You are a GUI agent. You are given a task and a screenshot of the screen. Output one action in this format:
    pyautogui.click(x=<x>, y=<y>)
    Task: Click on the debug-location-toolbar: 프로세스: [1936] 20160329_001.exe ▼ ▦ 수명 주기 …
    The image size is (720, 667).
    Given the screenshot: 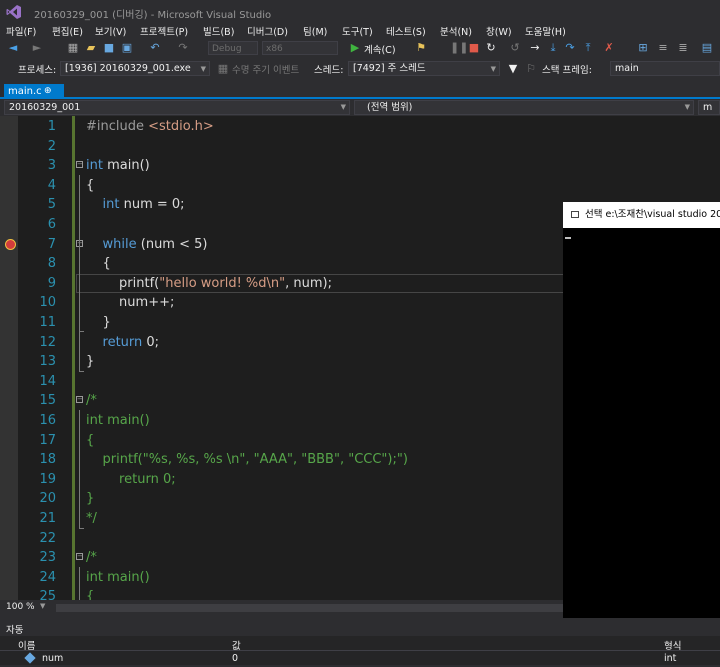 What is the action you would take?
    pyautogui.click(x=360, y=69)
    